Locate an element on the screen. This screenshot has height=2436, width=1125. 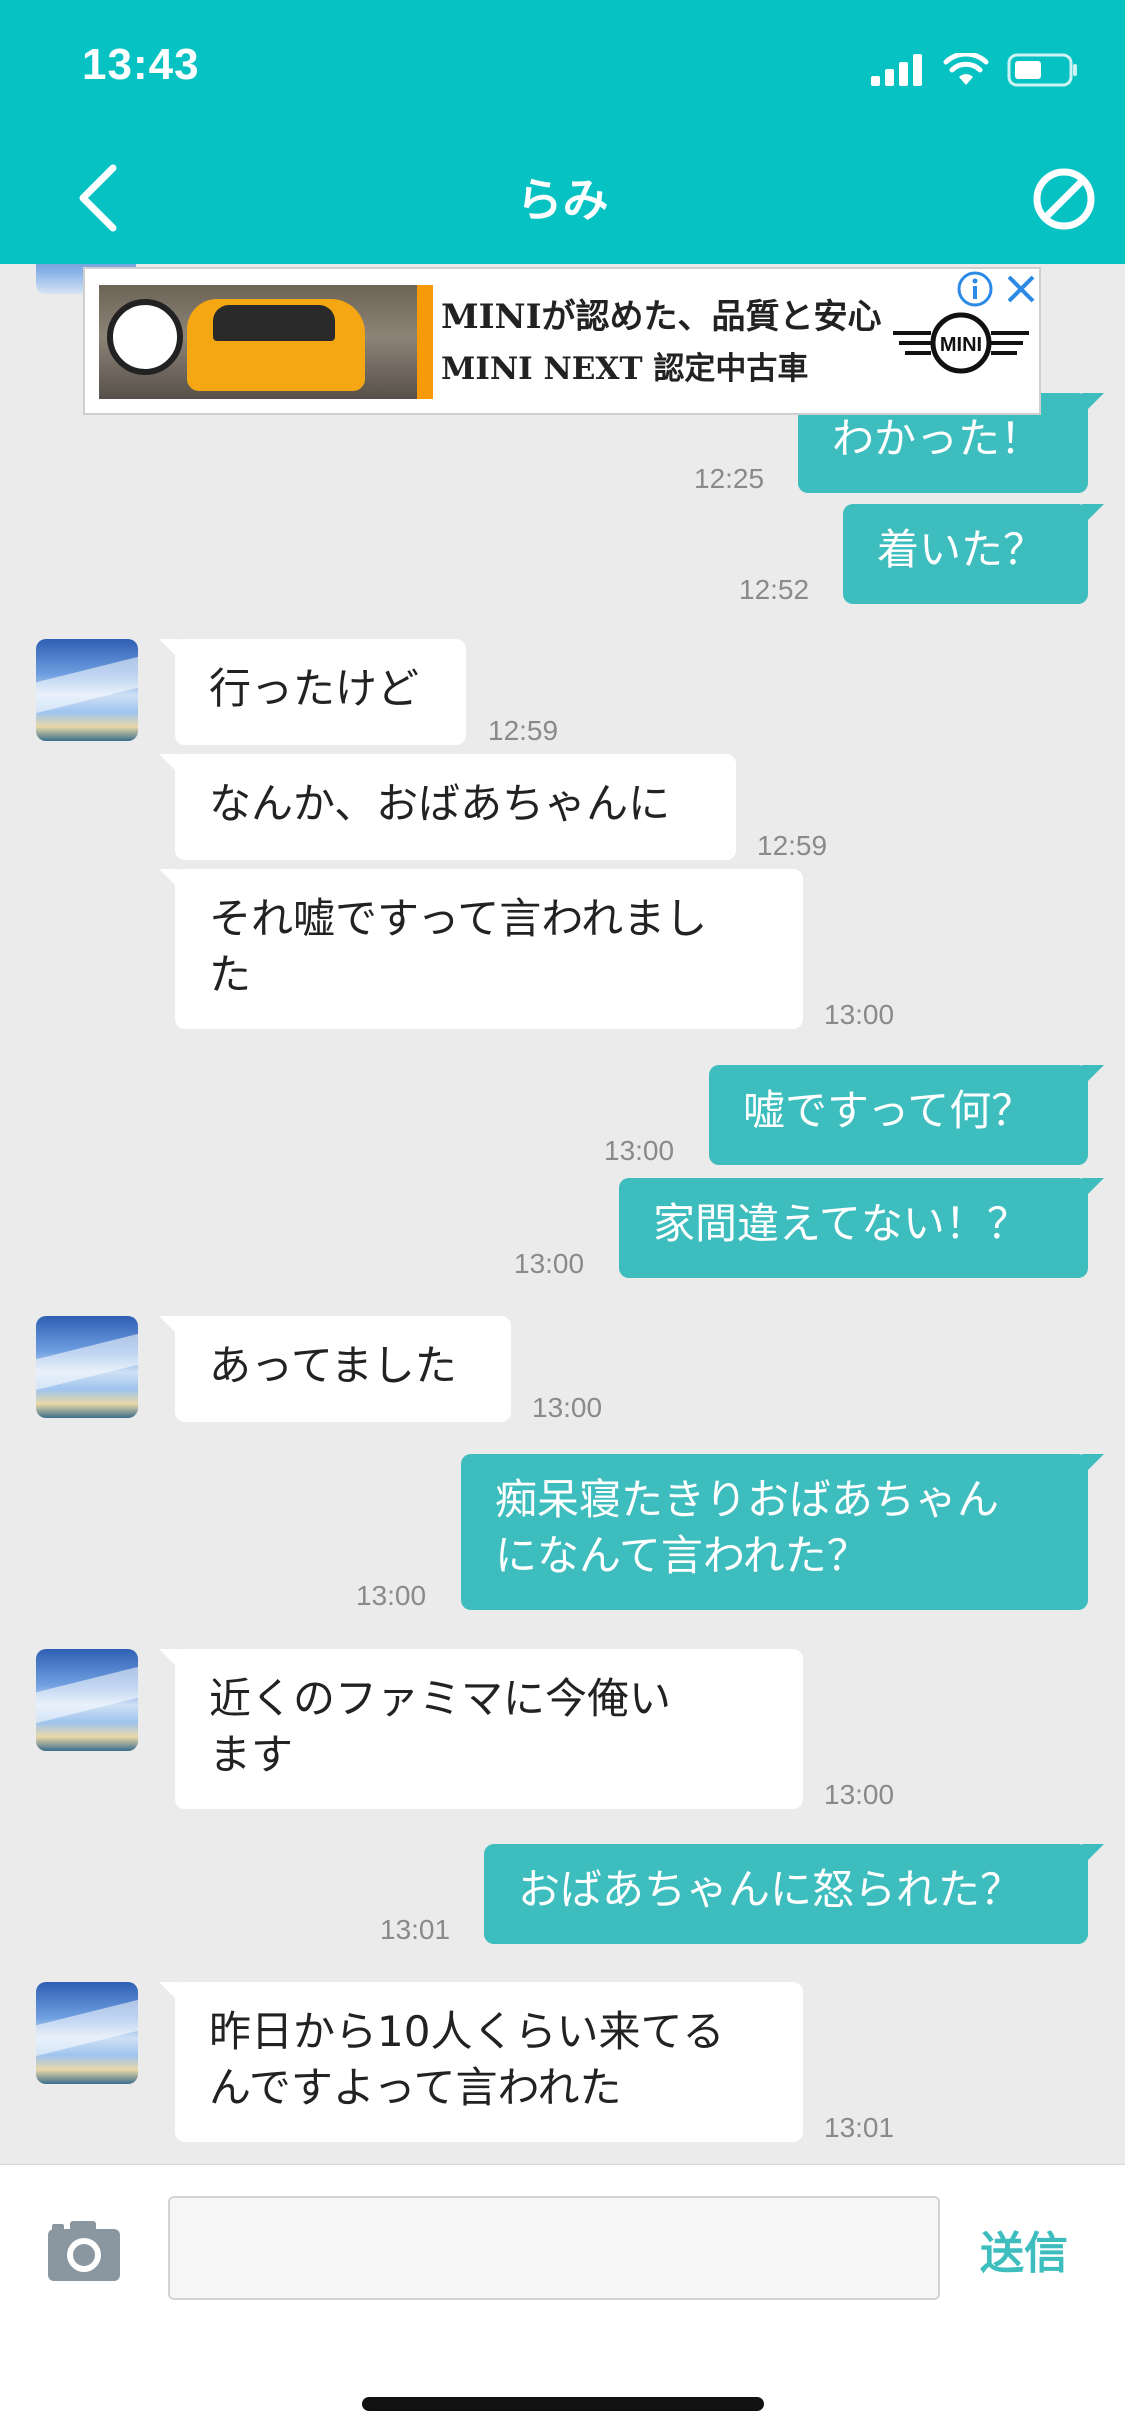
status-icons is located at coordinates (975, 70).